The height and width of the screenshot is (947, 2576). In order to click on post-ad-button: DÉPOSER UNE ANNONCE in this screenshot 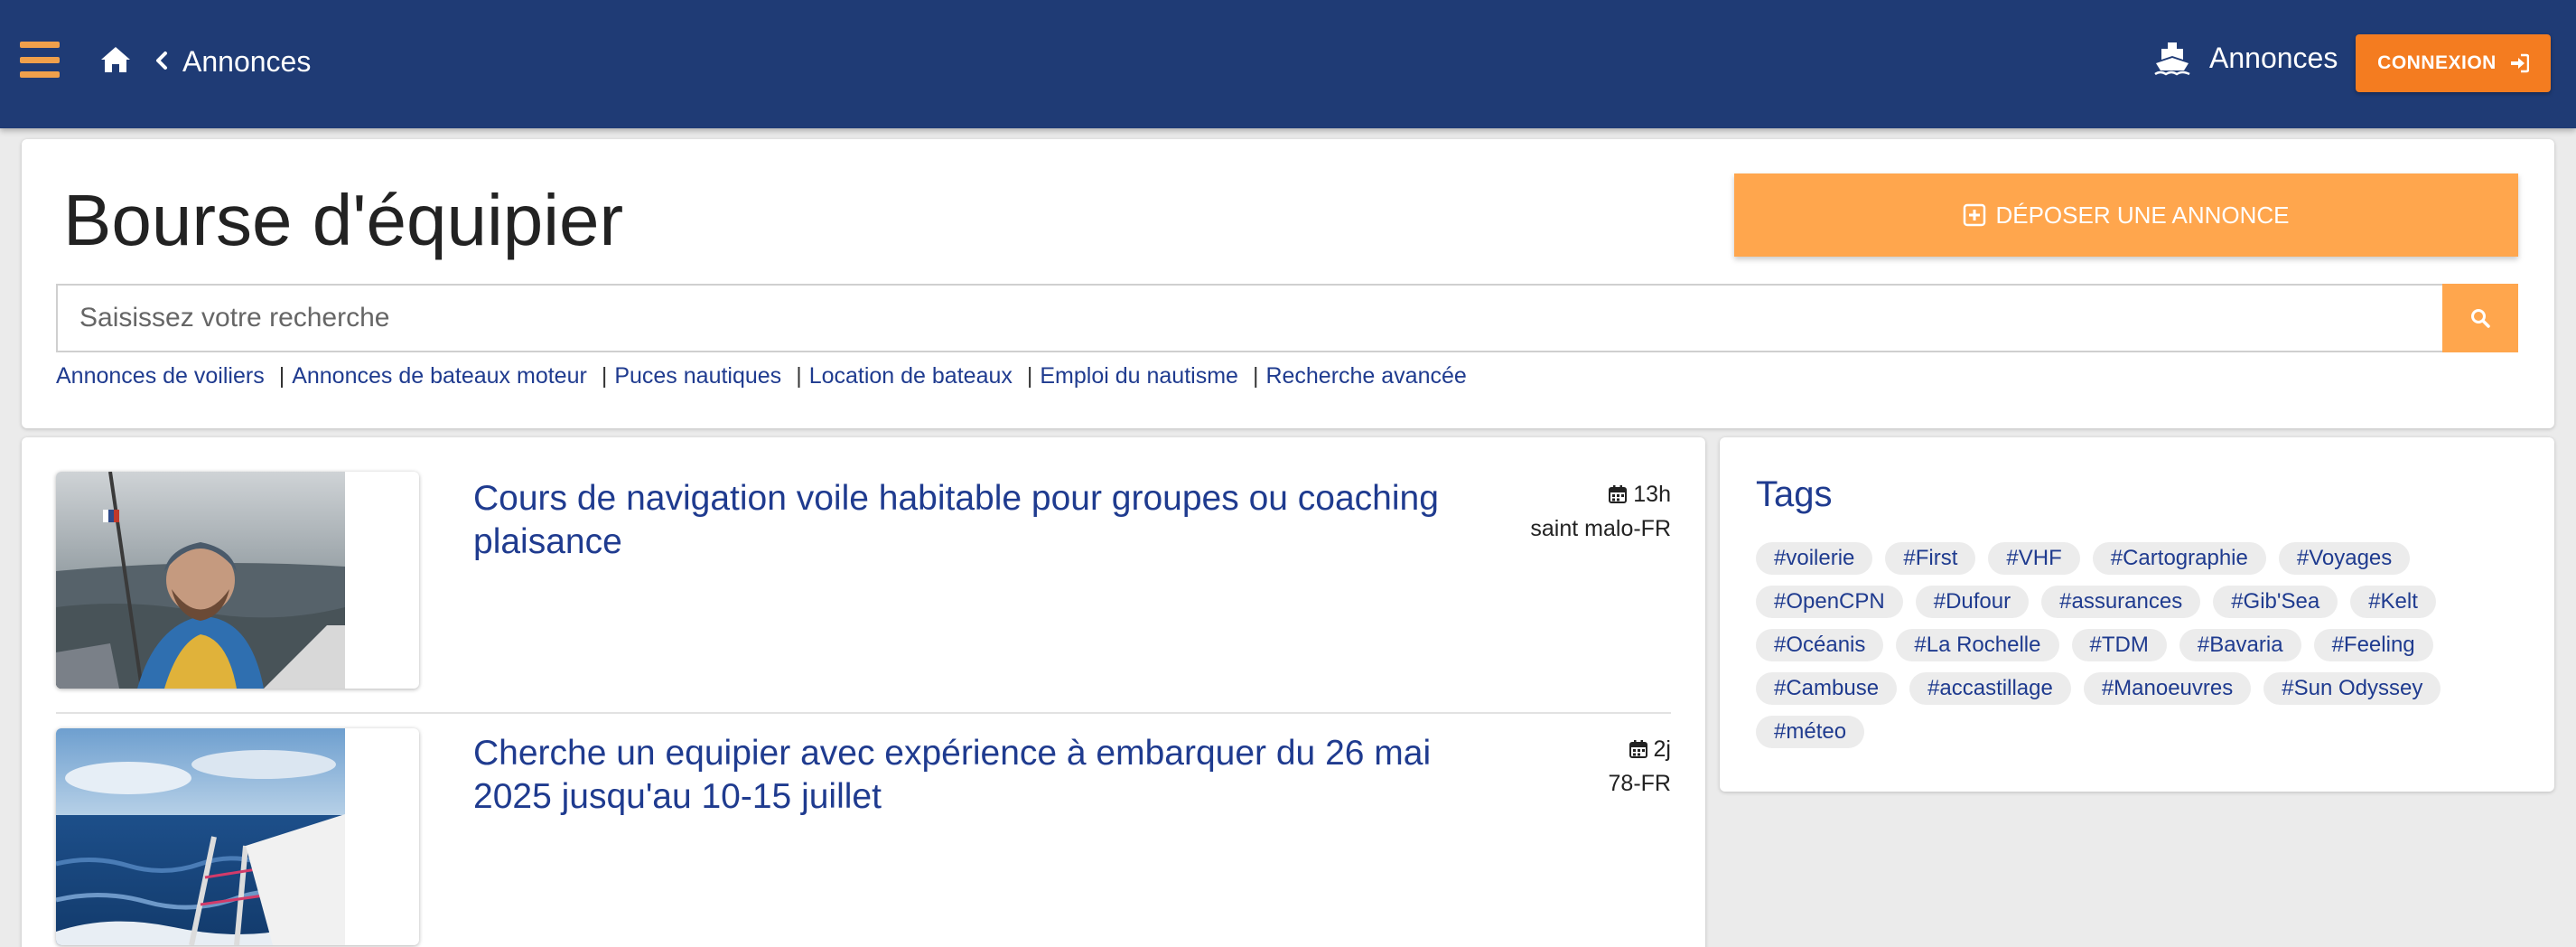, I will do `click(2126, 215)`.